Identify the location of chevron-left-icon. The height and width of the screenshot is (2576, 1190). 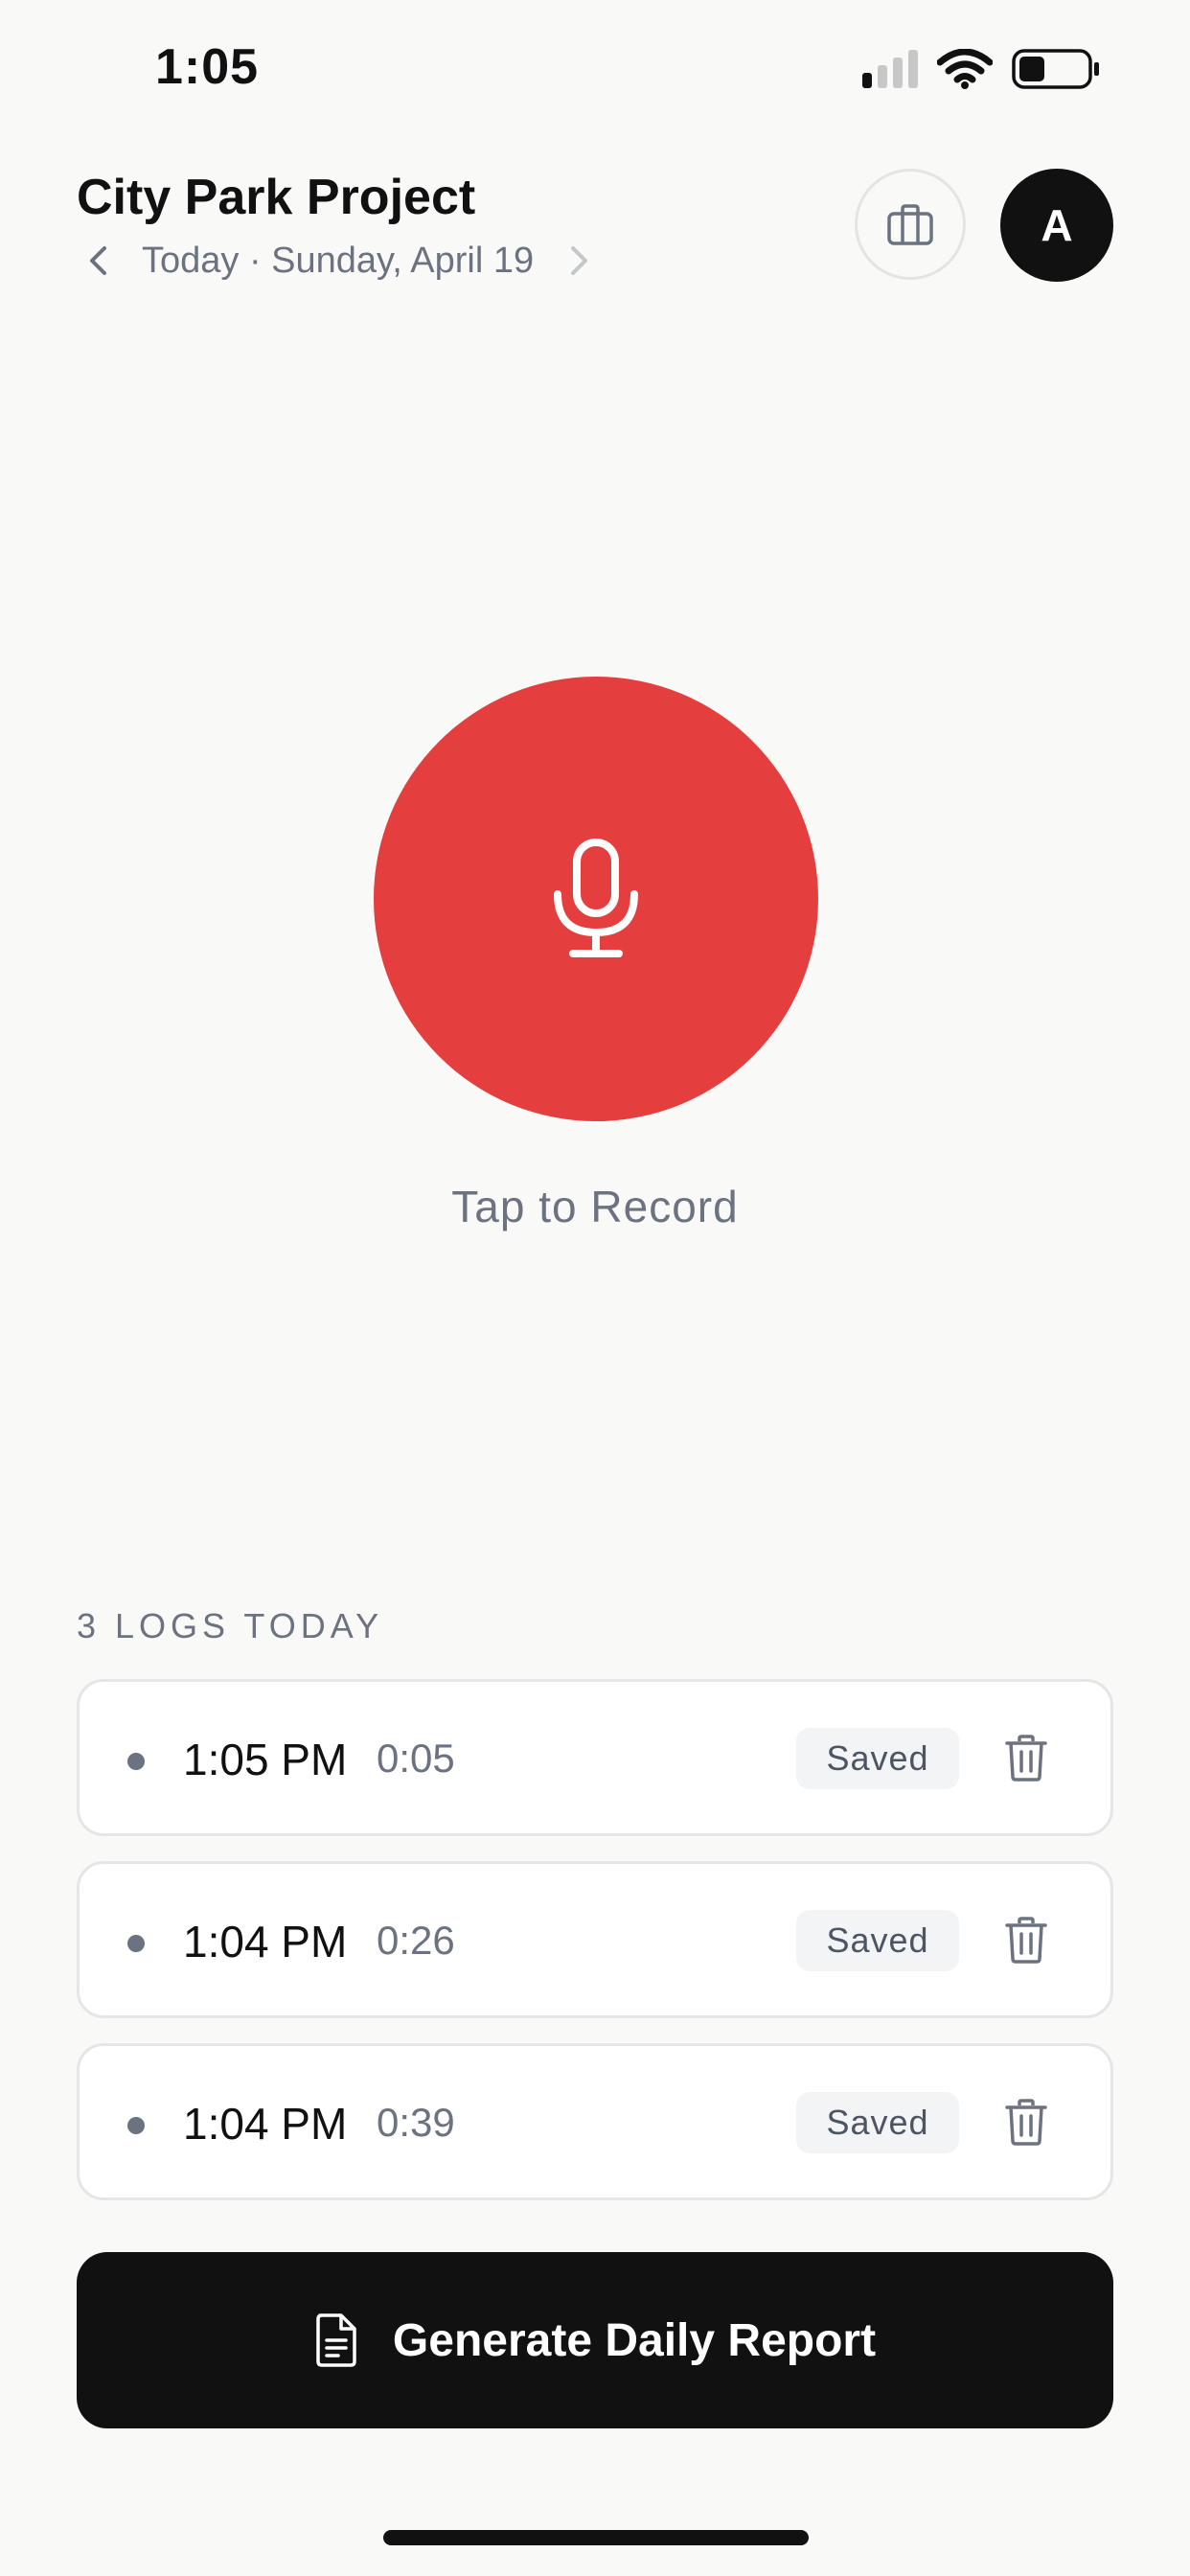
(98, 260).